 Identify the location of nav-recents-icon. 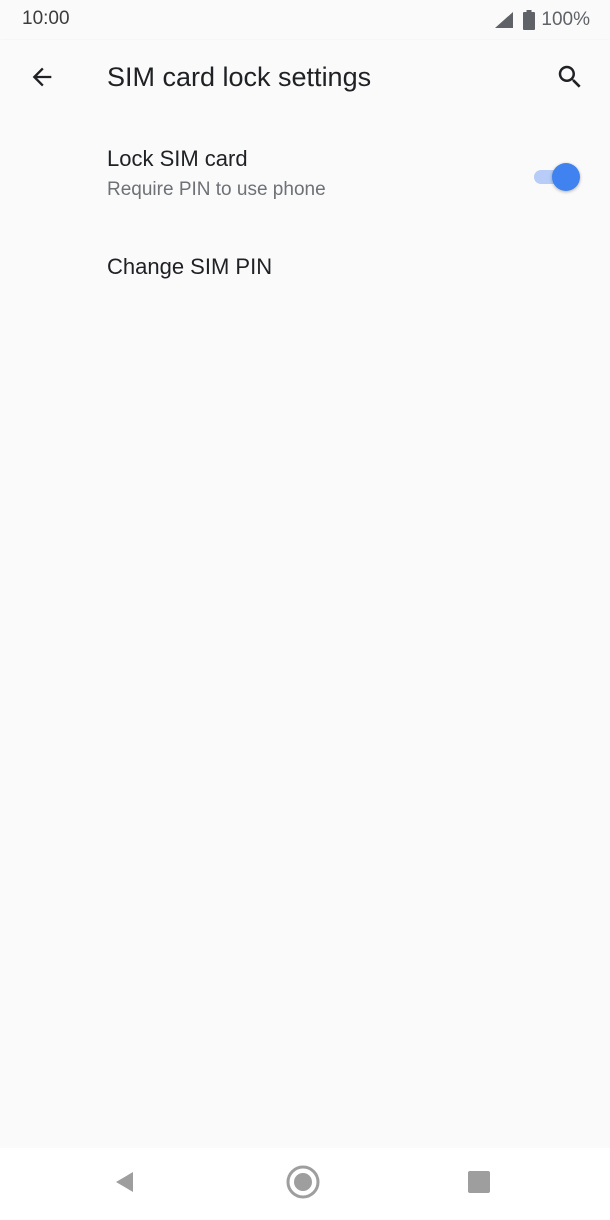
(479, 1184).